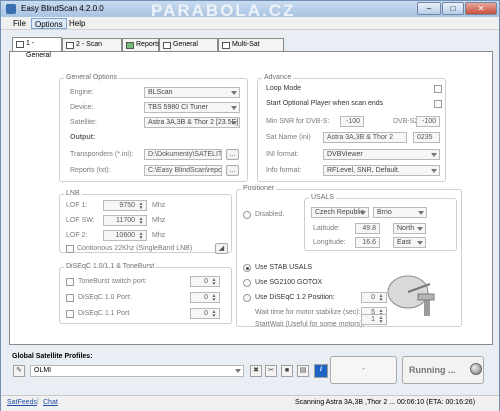  What do you see at coordinates (135, 248) in the screenshot?
I see `continuous-22khz-label: Contionous 22Khz (SingleBand LNB)` at bounding box center [135, 248].